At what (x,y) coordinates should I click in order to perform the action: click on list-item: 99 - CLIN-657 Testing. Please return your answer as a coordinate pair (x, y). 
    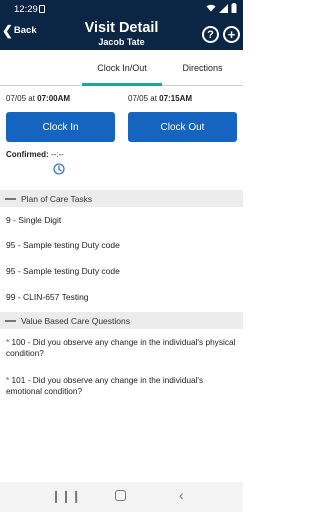
    Looking at the image, I should click on (47, 297).